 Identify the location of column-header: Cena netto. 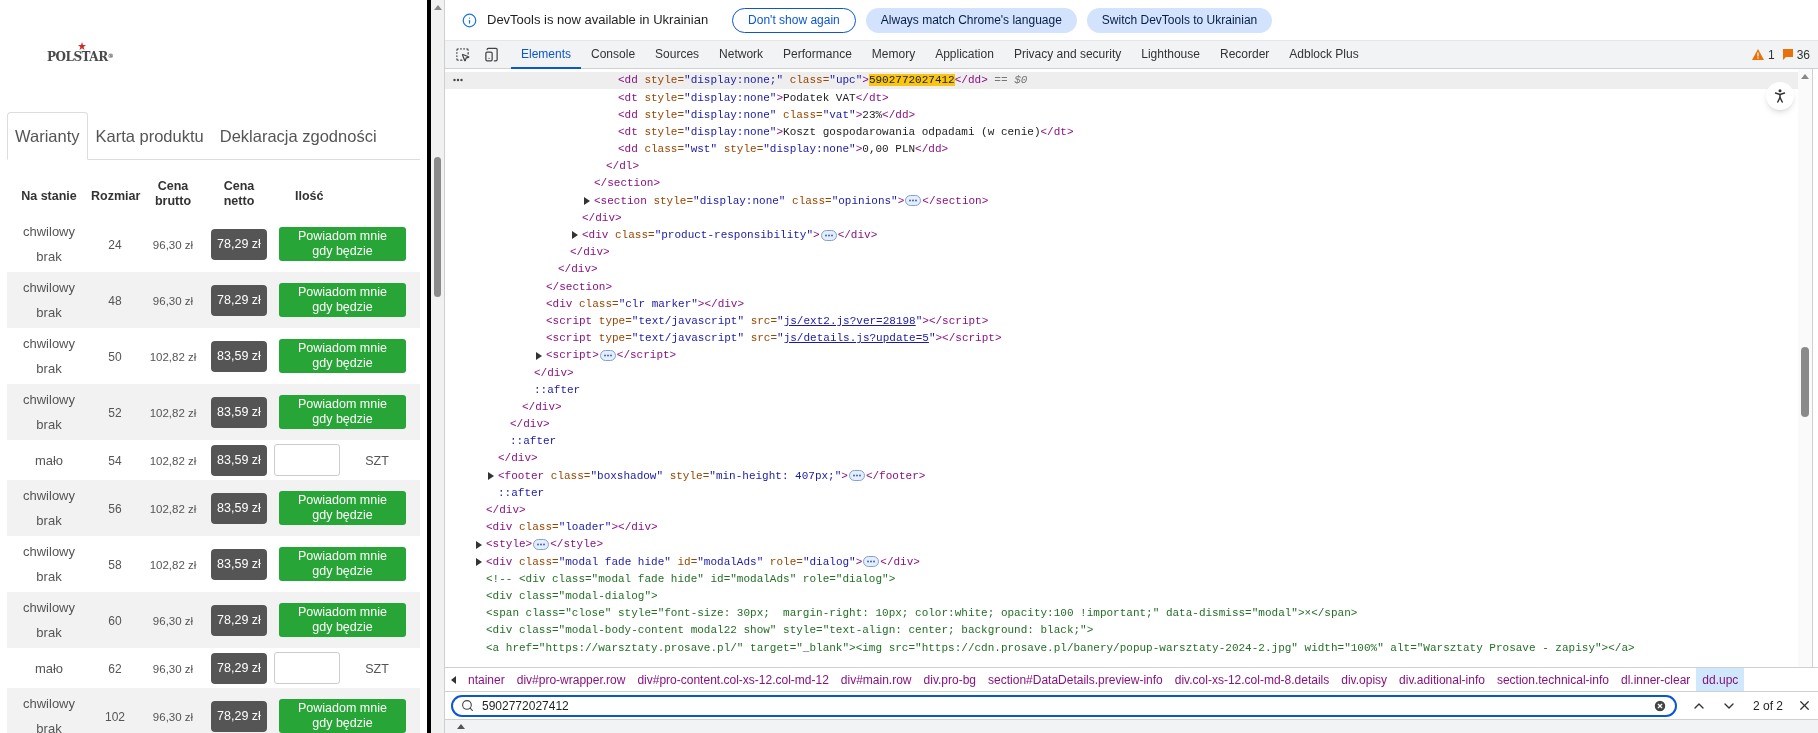
(239, 193).